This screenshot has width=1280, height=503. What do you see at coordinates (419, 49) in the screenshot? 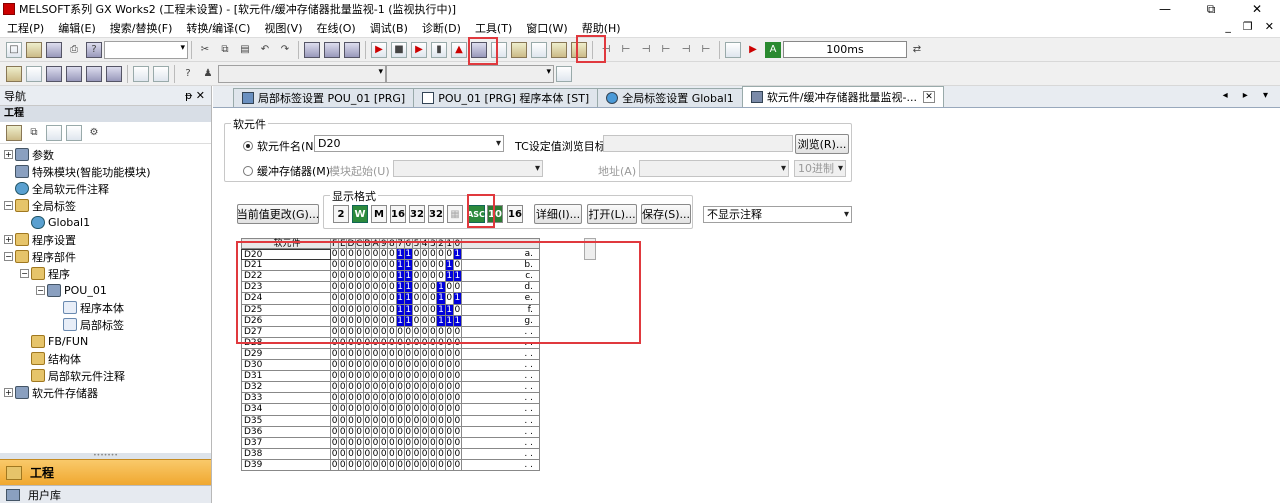
I see `monitor-all-icon: ▶` at bounding box center [419, 49].